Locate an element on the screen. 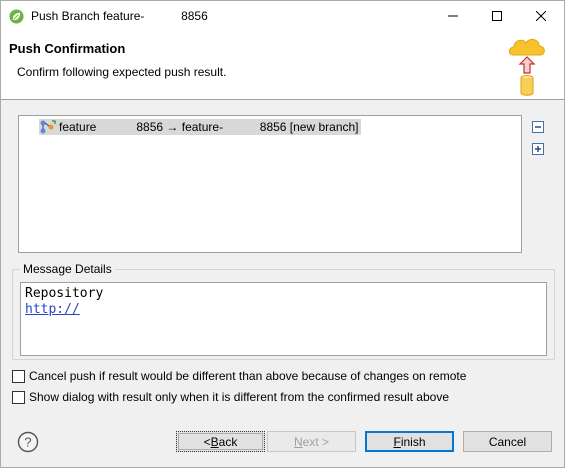 Image resolution: width=565 pixels, height=468 pixels. source-ref: feature 8856 is located at coordinates (111, 127).